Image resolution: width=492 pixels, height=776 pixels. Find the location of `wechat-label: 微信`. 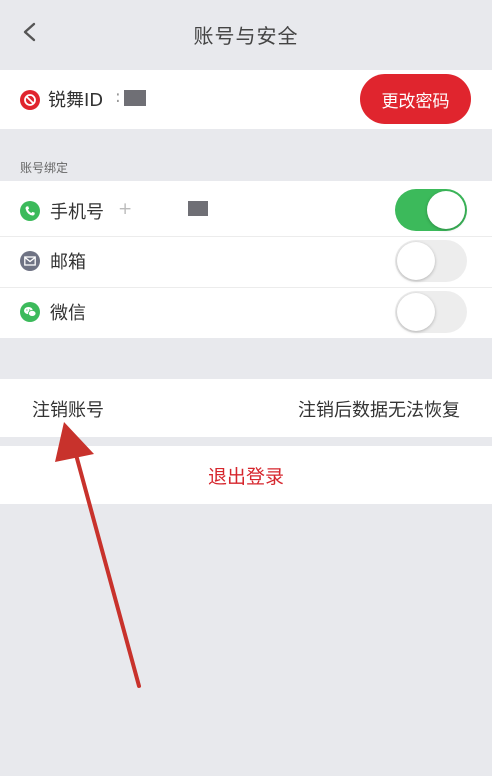

wechat-label: 微信 is located at coordinates (68, 313).